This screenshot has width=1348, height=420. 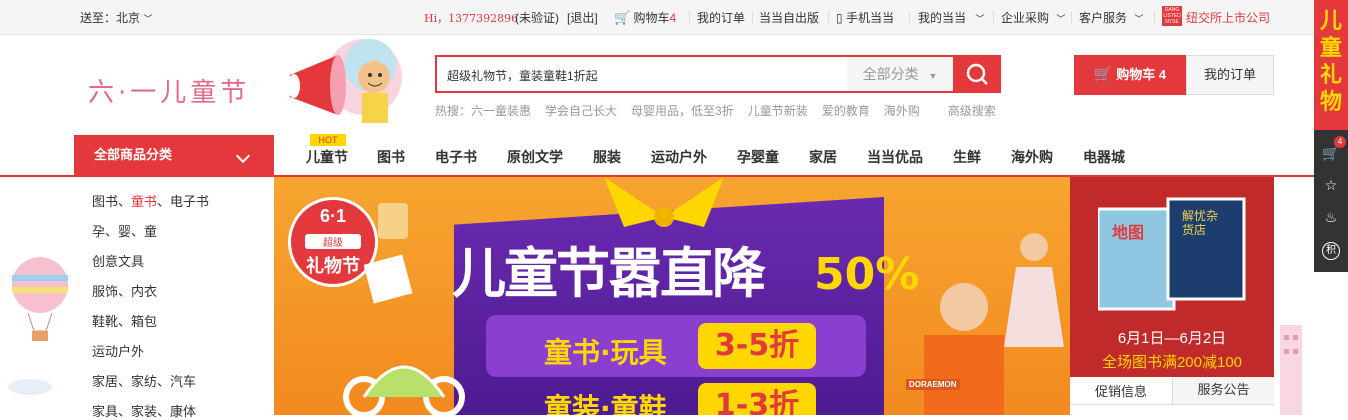 I want to click on search-button, so click(x=977, y=74).